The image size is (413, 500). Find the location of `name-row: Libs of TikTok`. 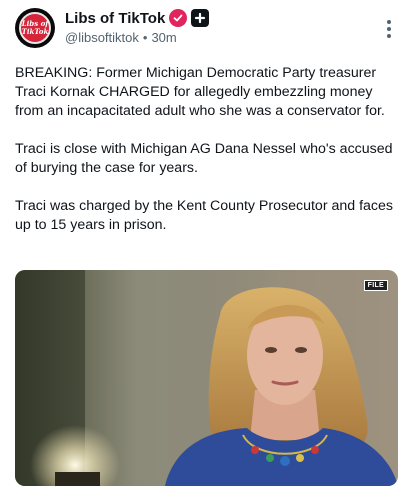

name-row: Libs of TikTok is located at coordinates (137, 18).